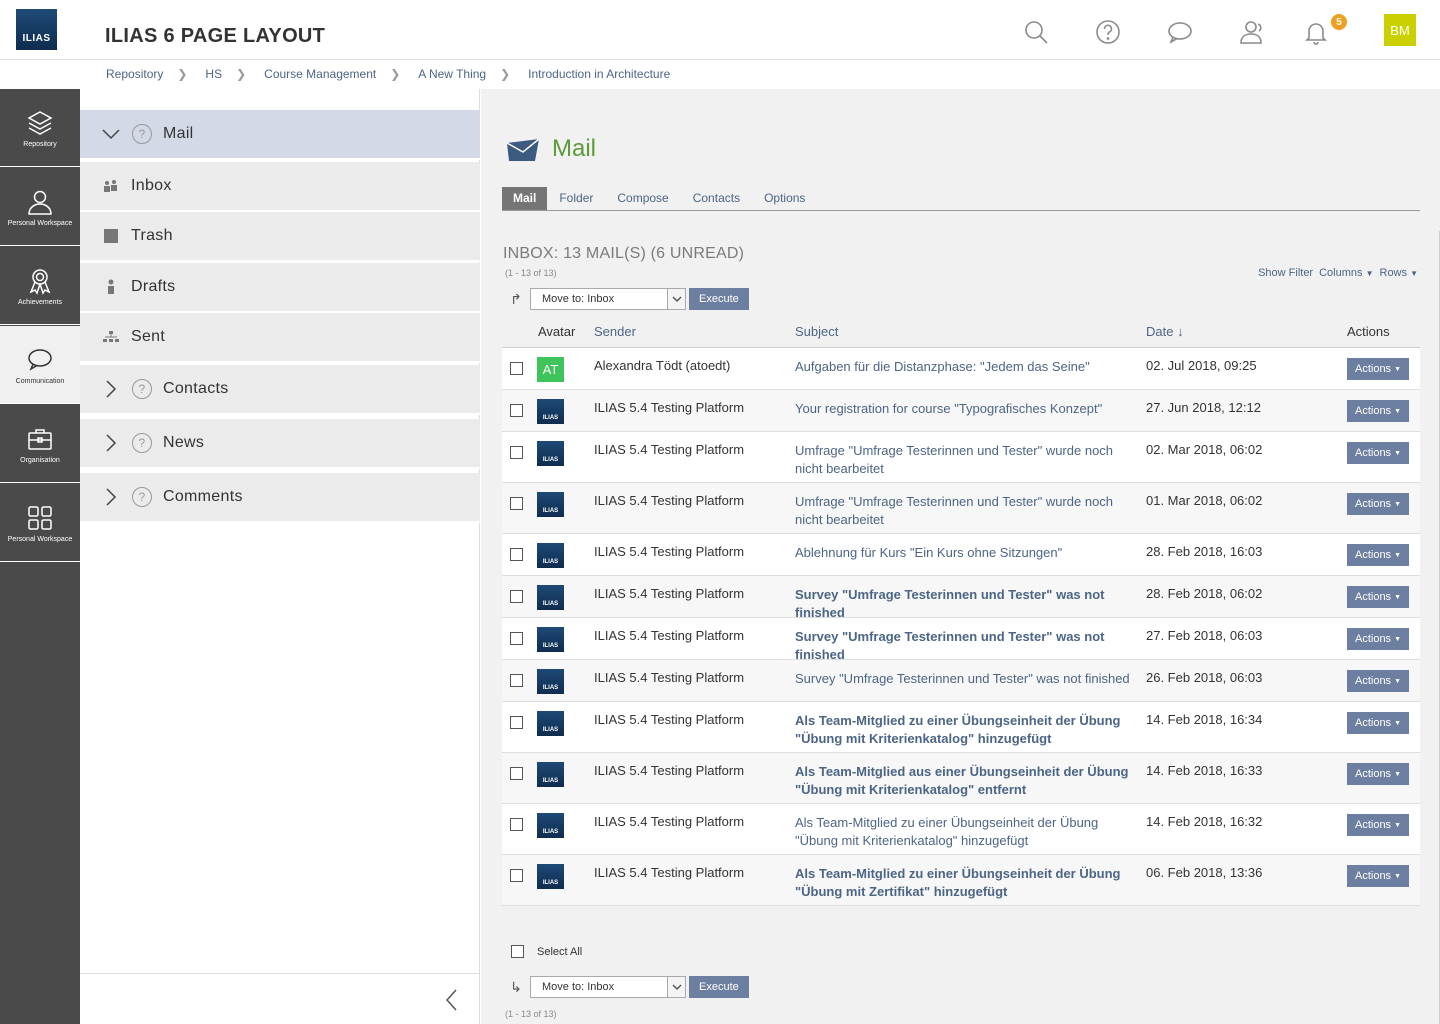 This screenshot has width=1440, height=1024. What do you see at coordinates (642, 198) in the screenshot?
I see `tab-compose: Compose` at bounding box center [642, 198].